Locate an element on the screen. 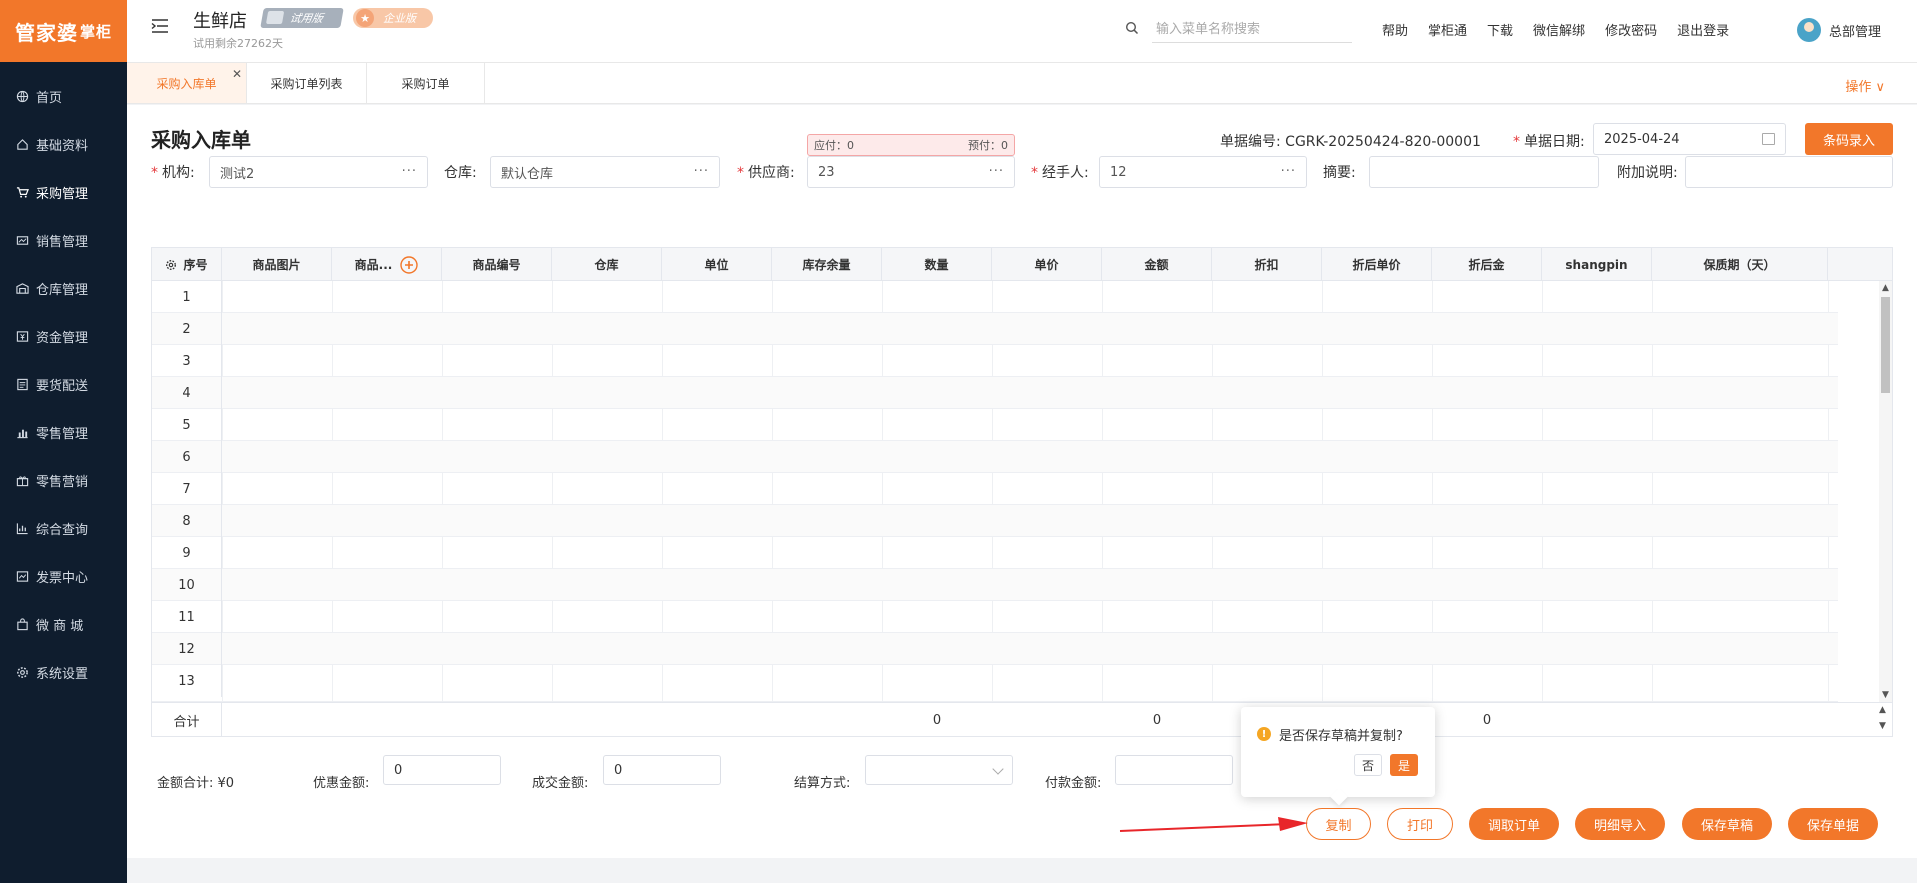 The height and width of the screenshot is (883, 1917). bar-chart-icon is located at coordinates (22, 432).